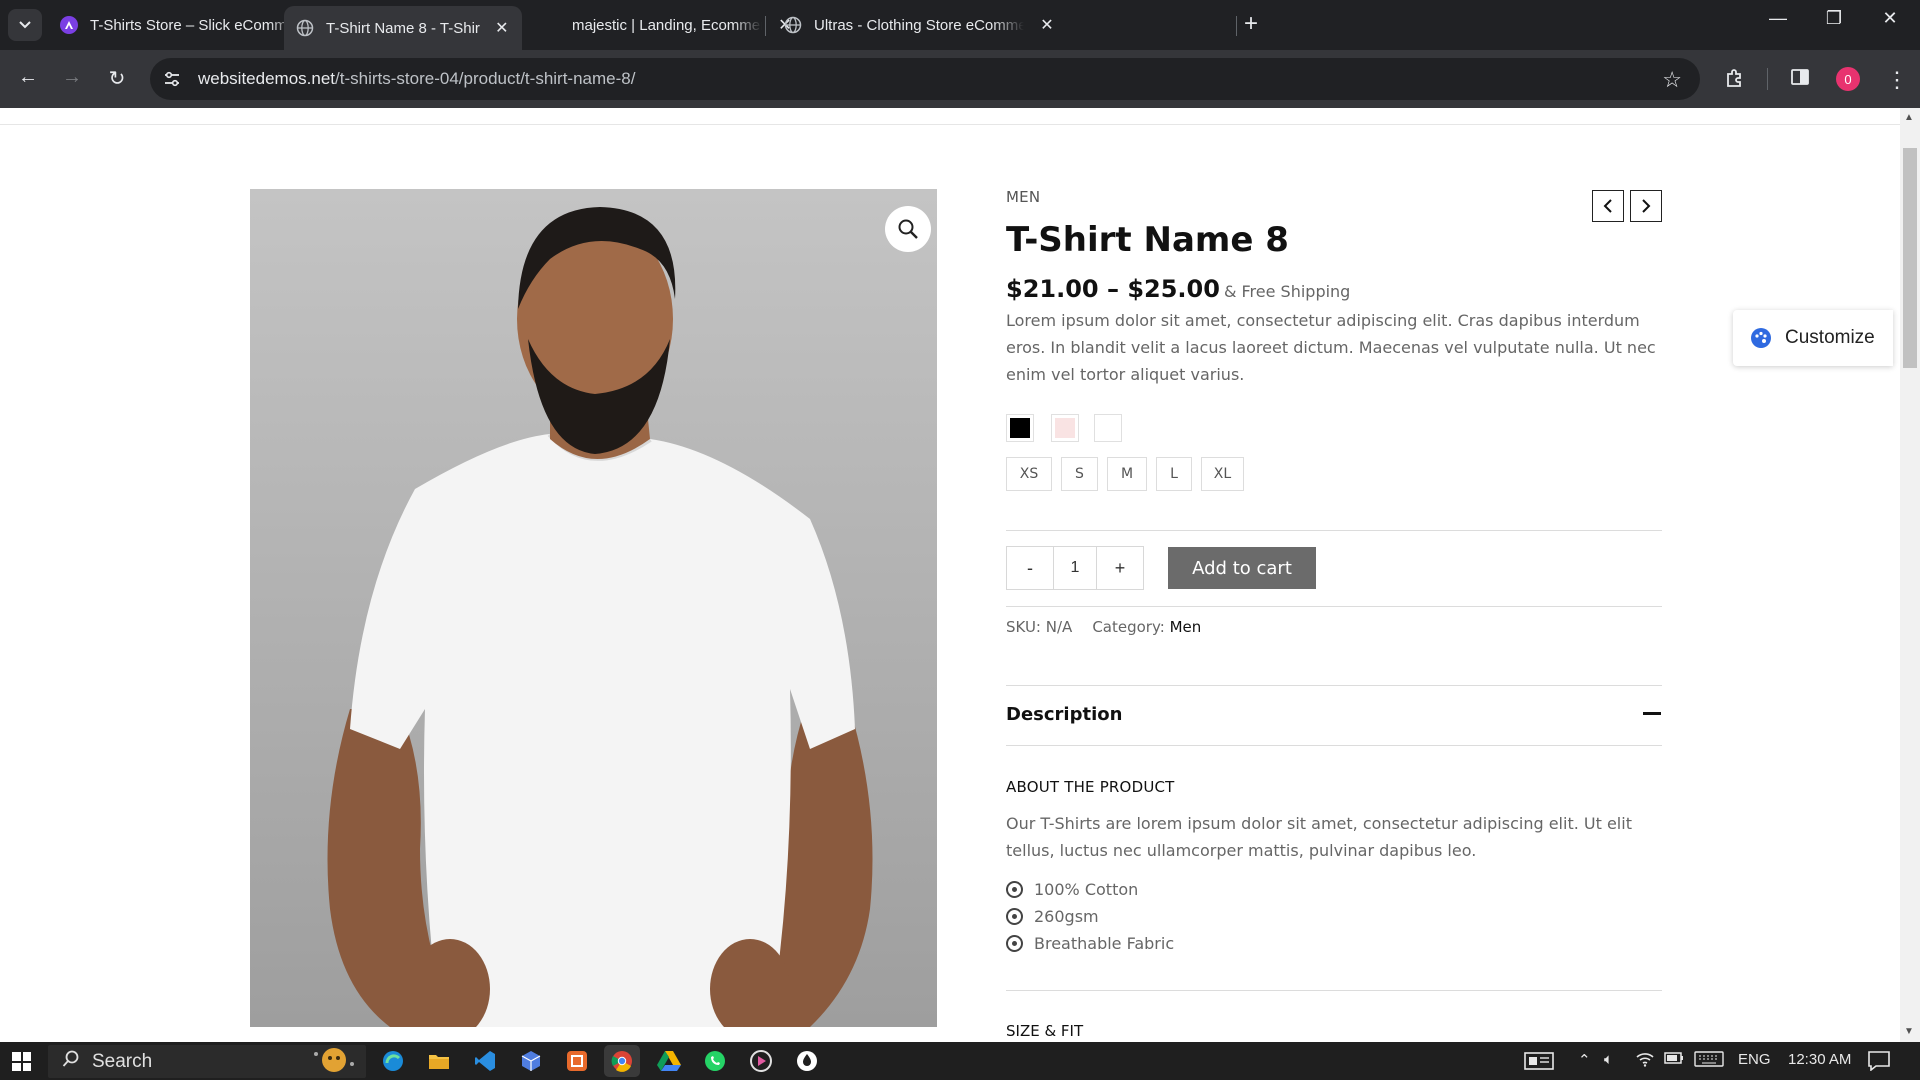 The image size is (1920, 1080). What do you see at coordinates (1754, 1059) in the screenshot?
I see `language-indicator: ENG` at bounding box center [1754, 1059].